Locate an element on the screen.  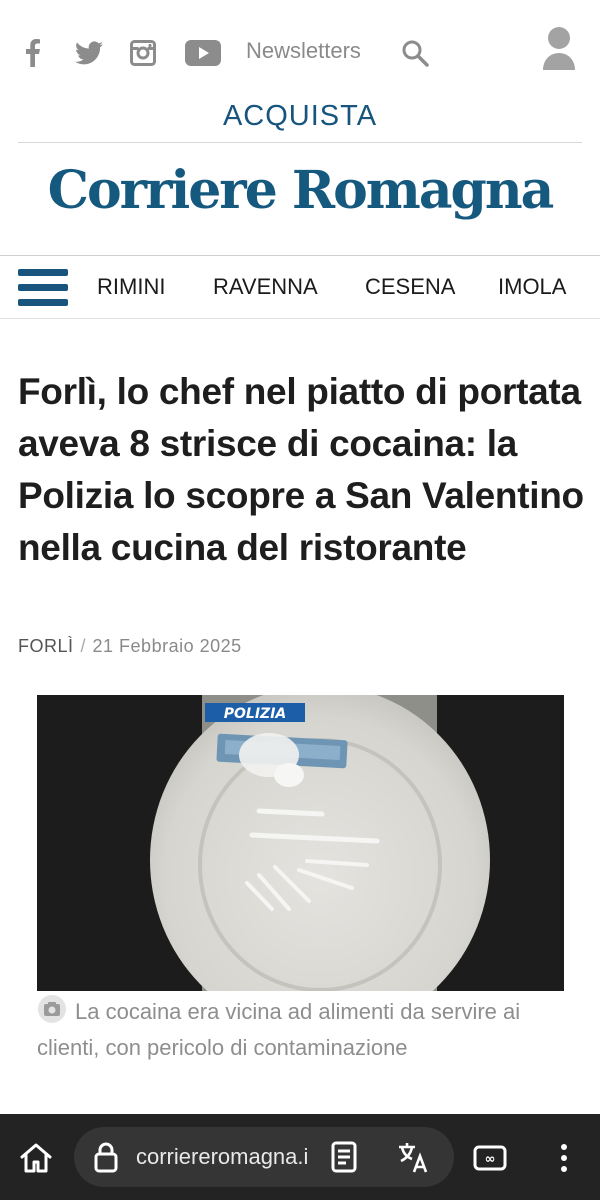
nav-item-ravenna: RAVENNA is located at coordinates (265, 287).